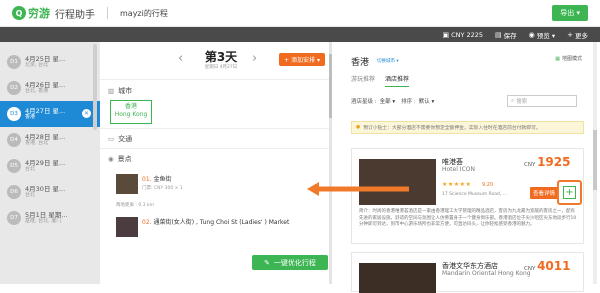 The height and width of the screenshot is (293, 600). I want to click on logo-text: 穷游, so click(39, 13).